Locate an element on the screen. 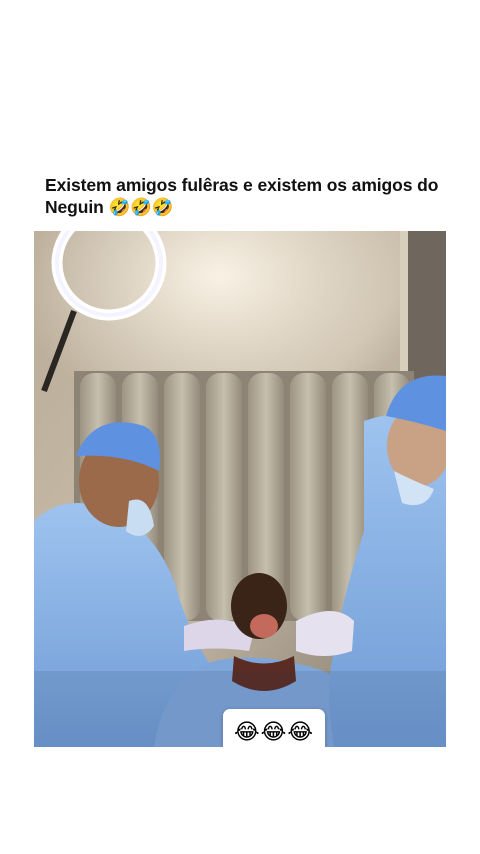  emoji-sticker: 😂😂😂 is located at coordinates (274, 728).